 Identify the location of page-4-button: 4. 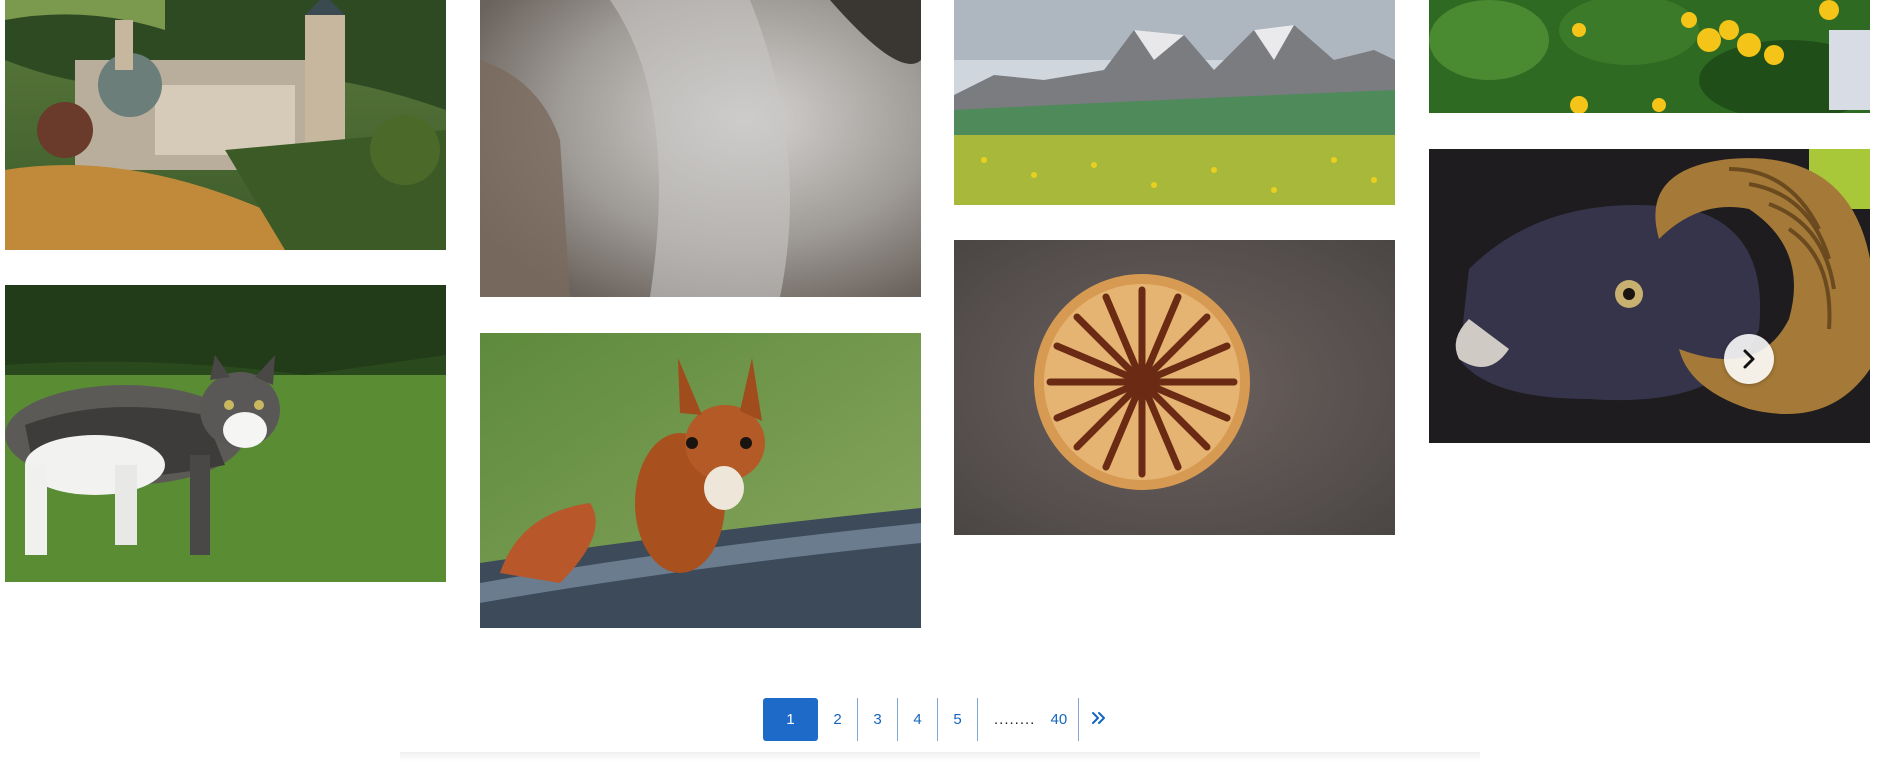
(918, 719).